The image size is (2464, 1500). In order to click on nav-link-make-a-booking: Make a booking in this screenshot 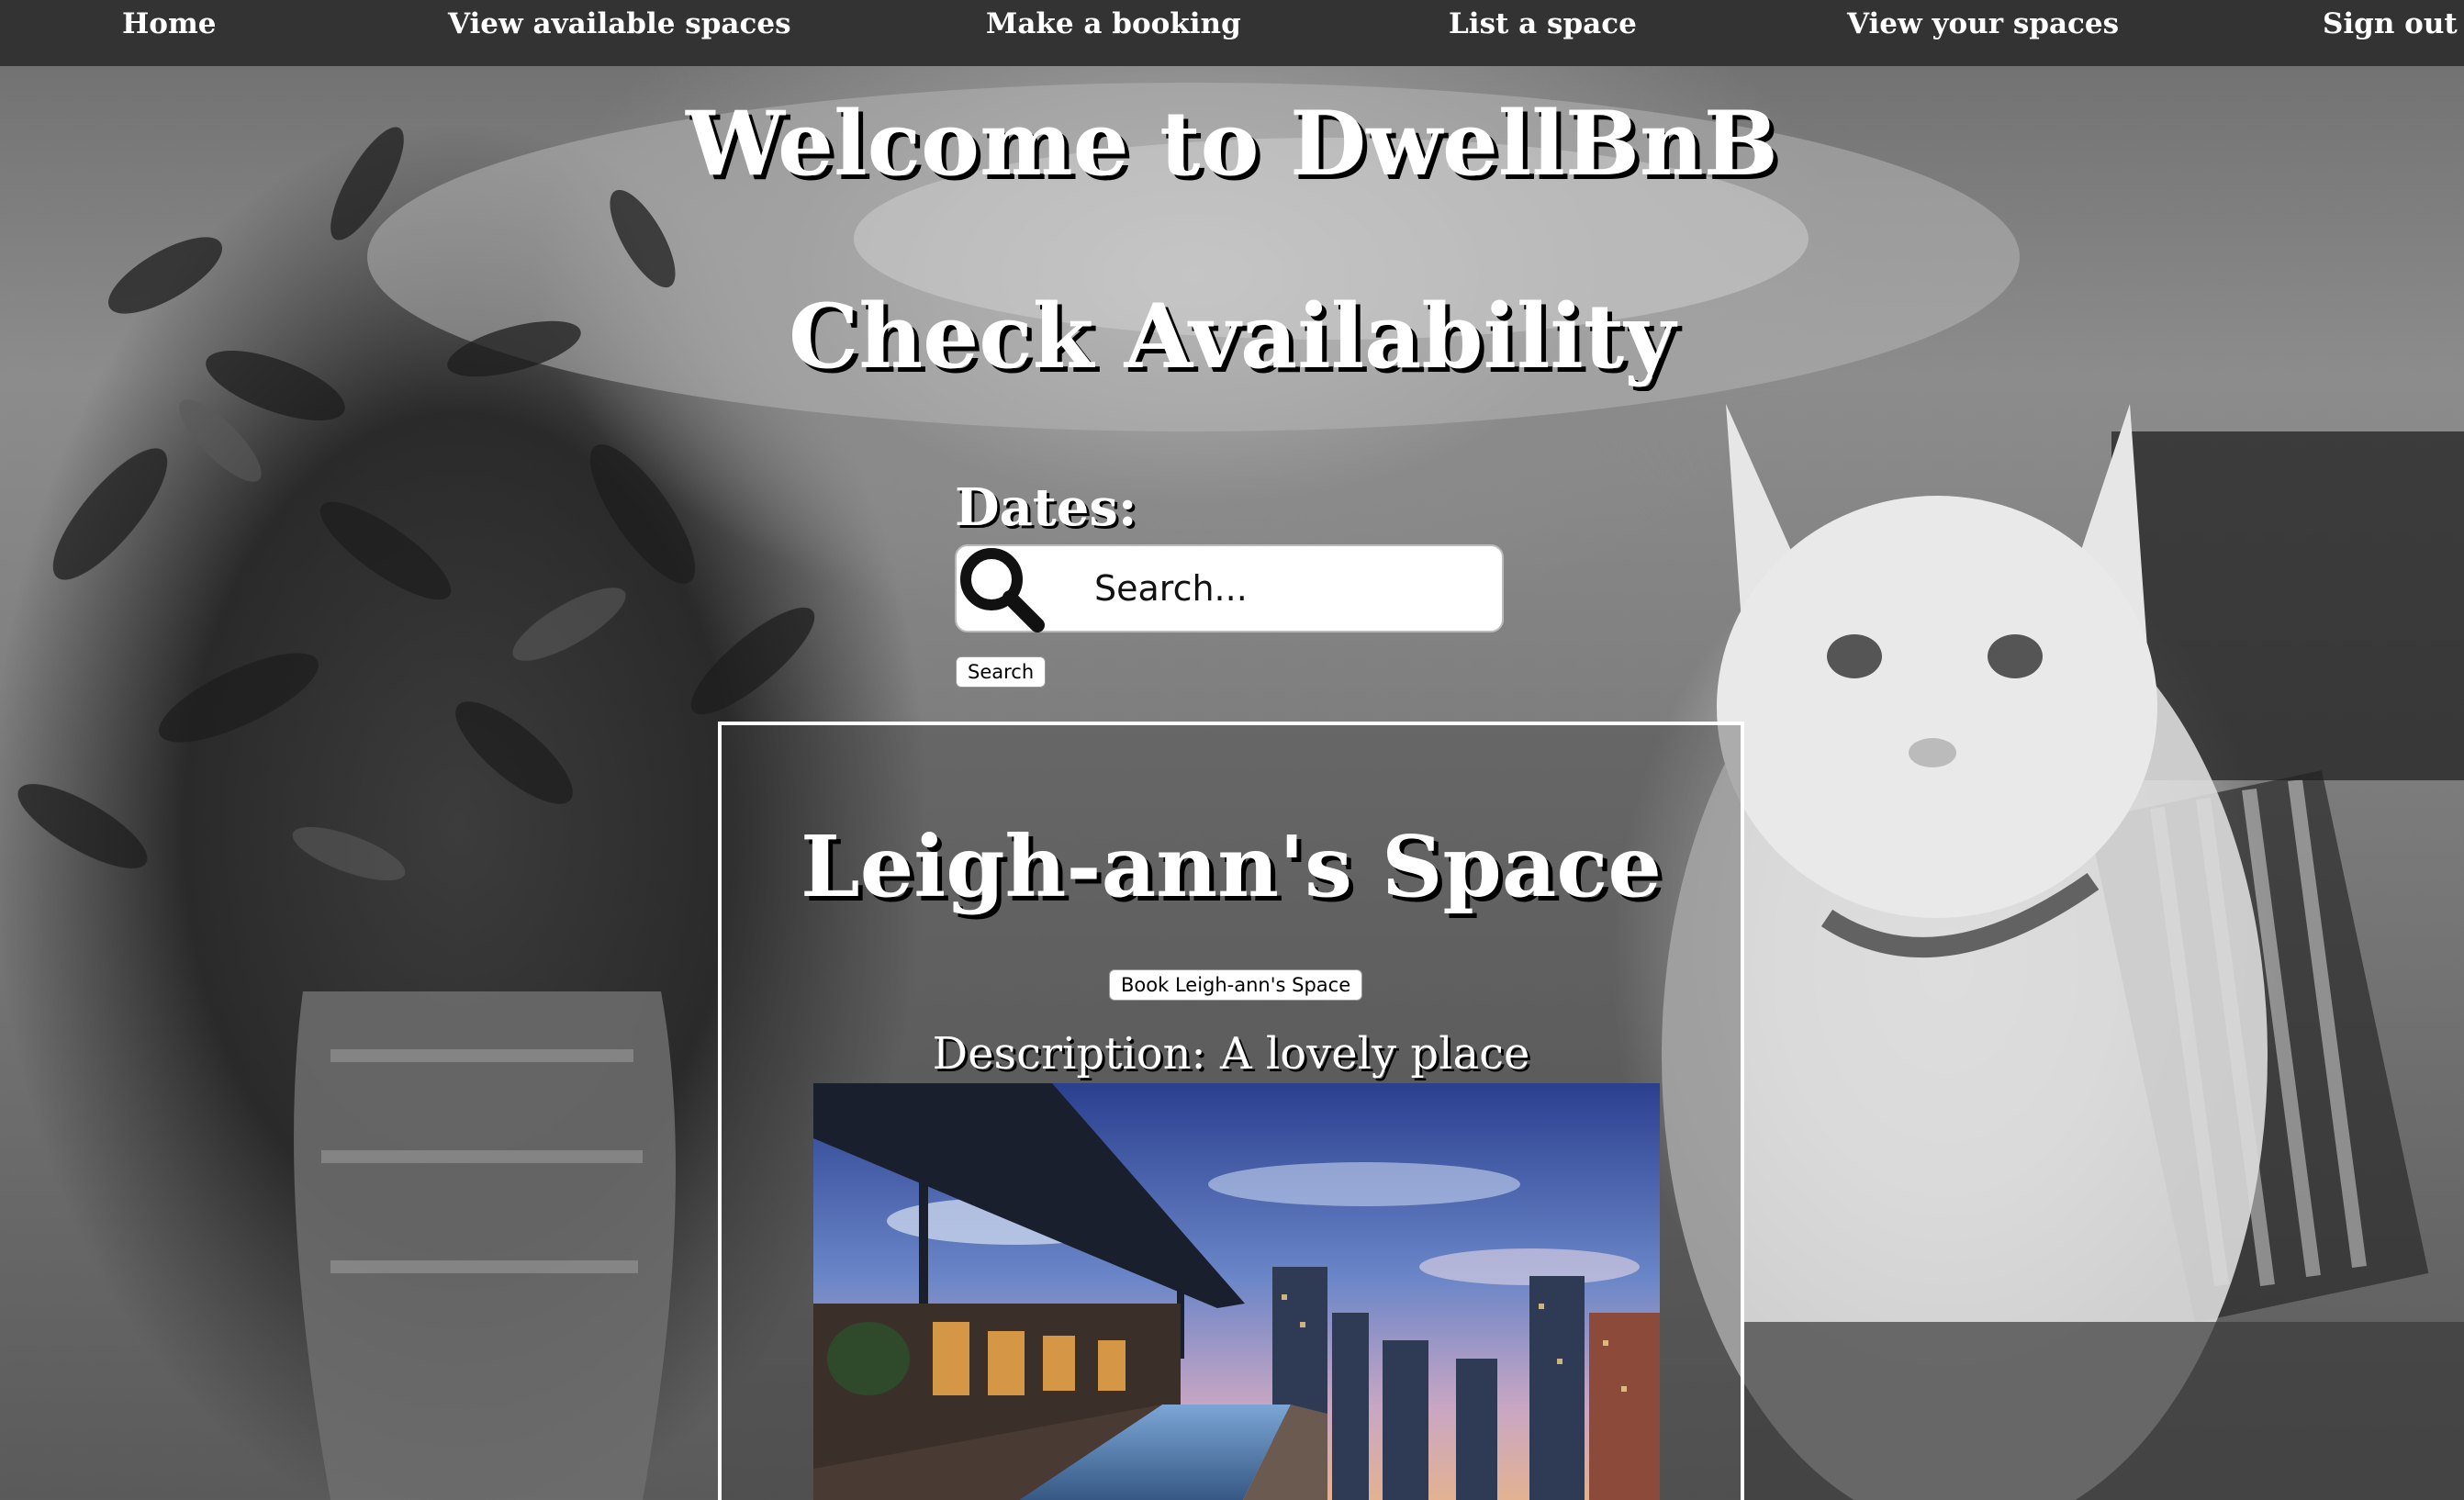, I will do `click(1113, 23)`.